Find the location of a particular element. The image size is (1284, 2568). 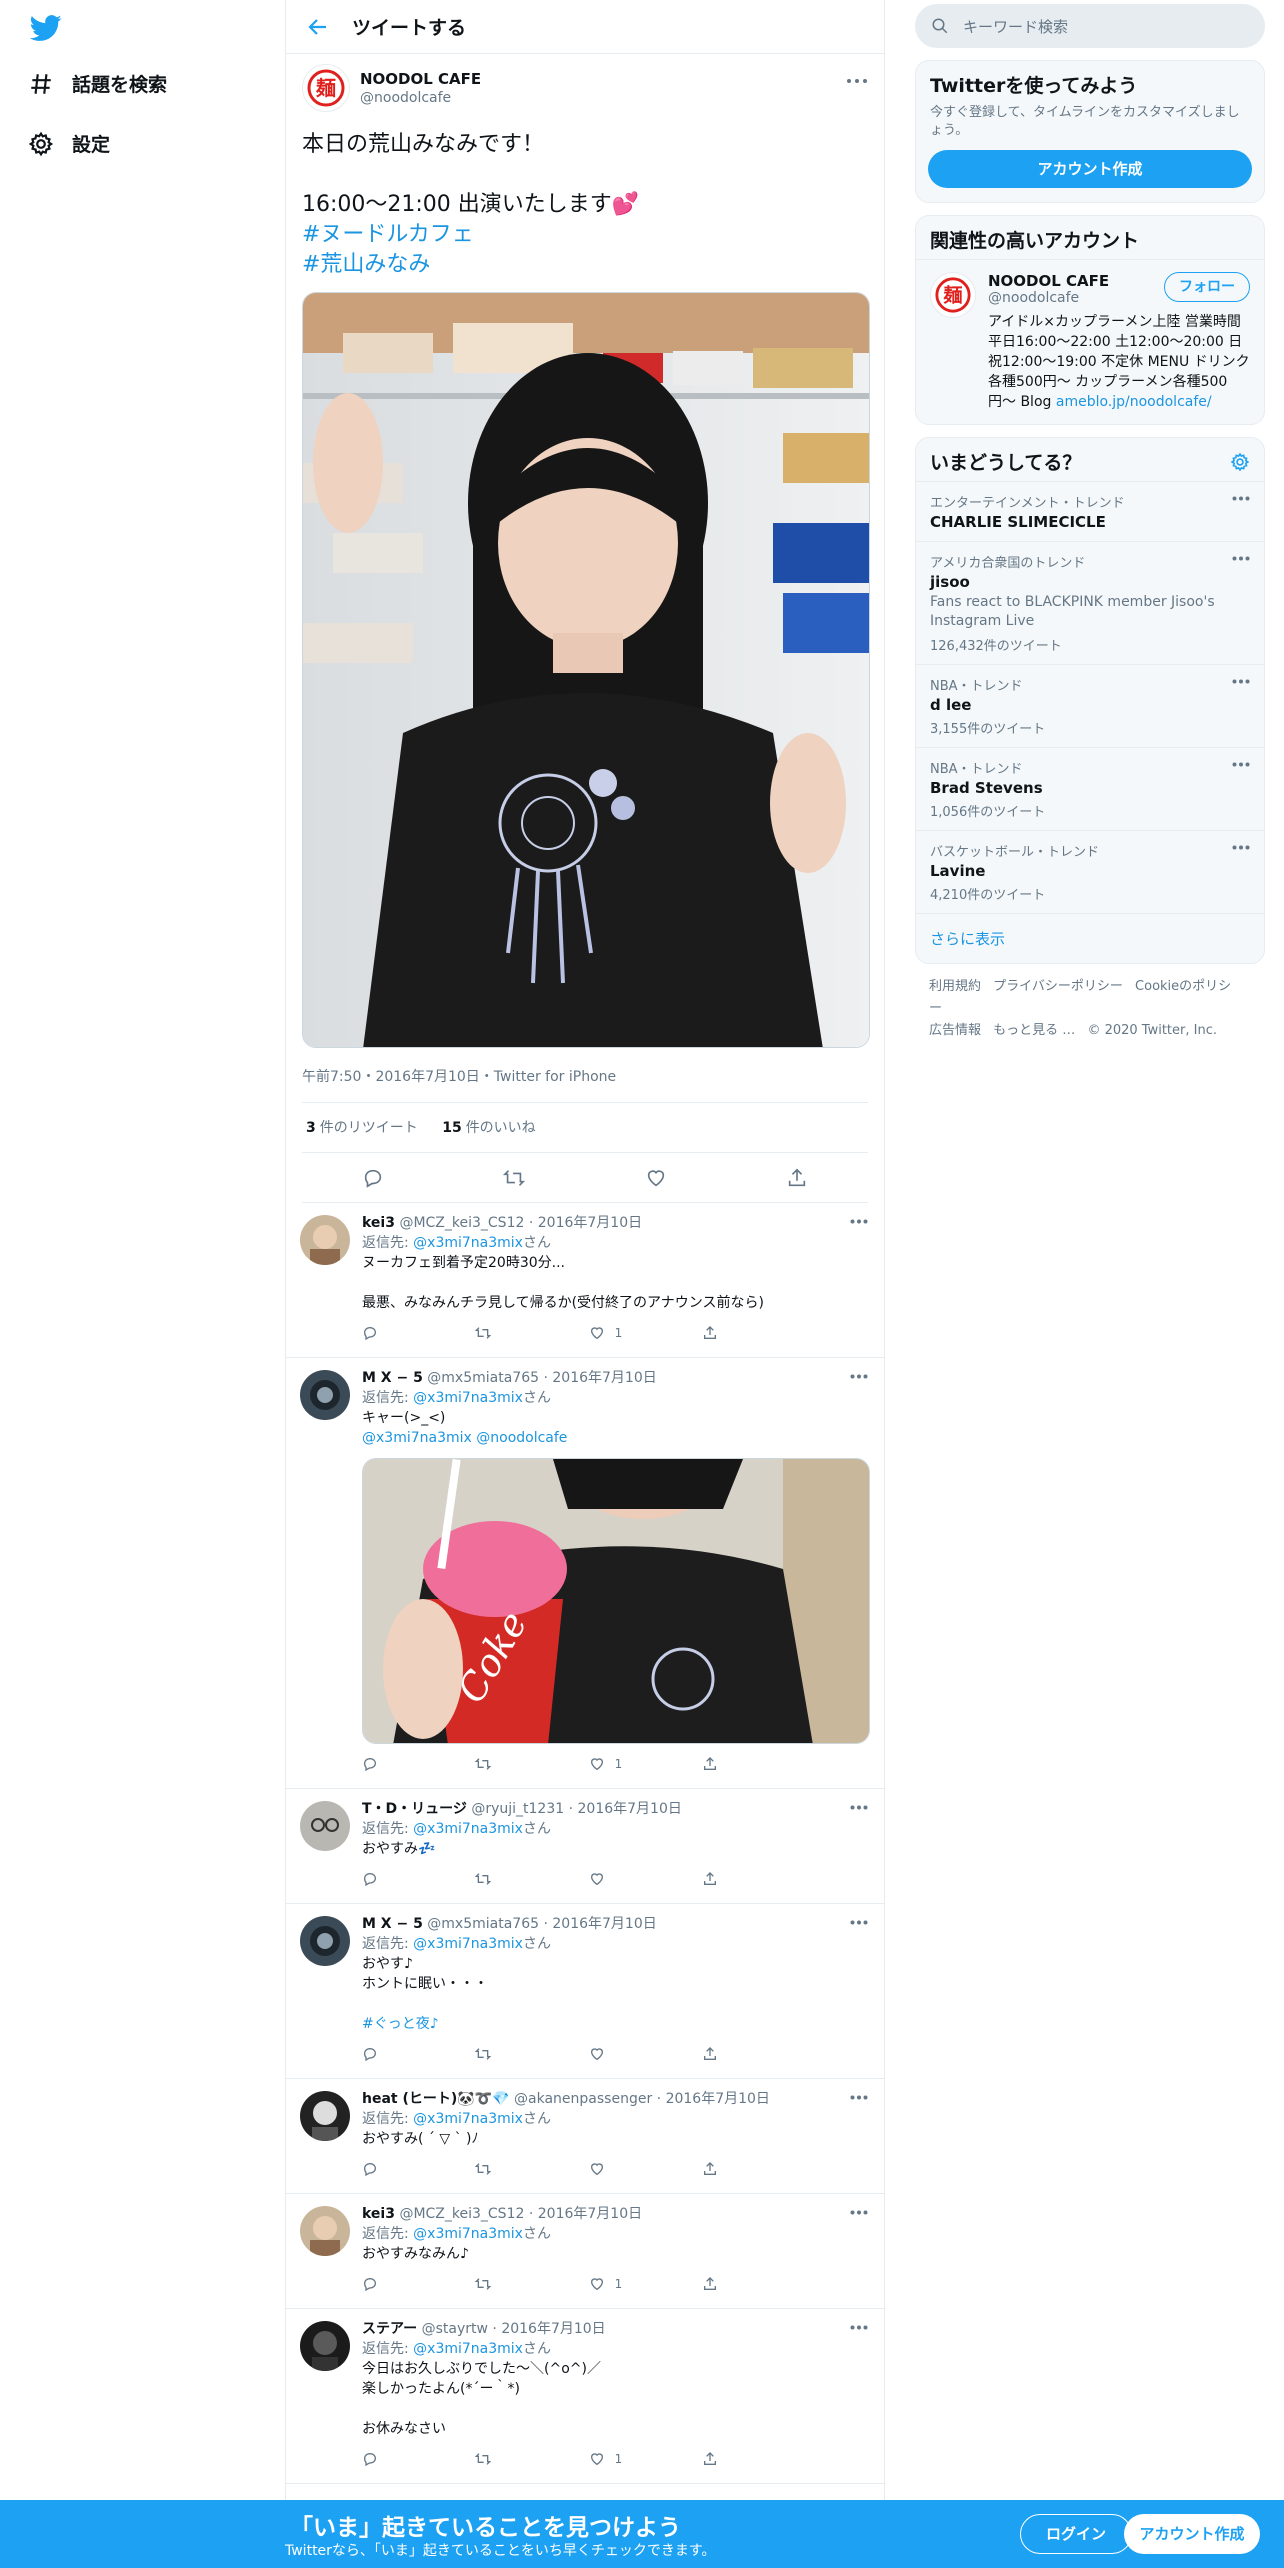

tweet-author-name: NOODOL CAFE is located at coordinates (420, 79).